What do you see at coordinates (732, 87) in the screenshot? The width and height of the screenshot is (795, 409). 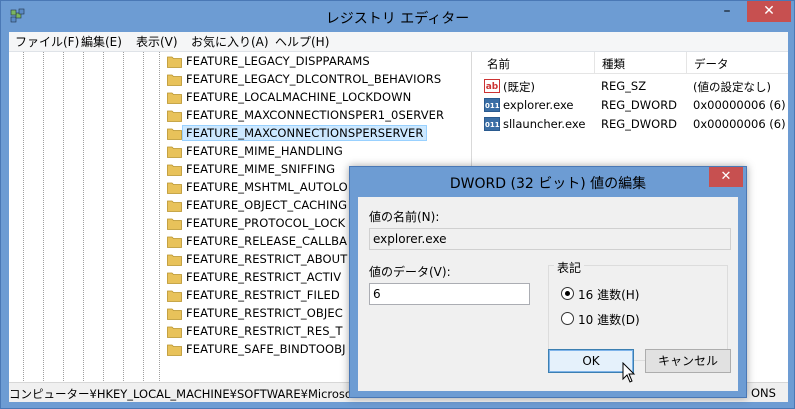 I see `value-data: (値の設定なし)` at bounding box center [732, 87].